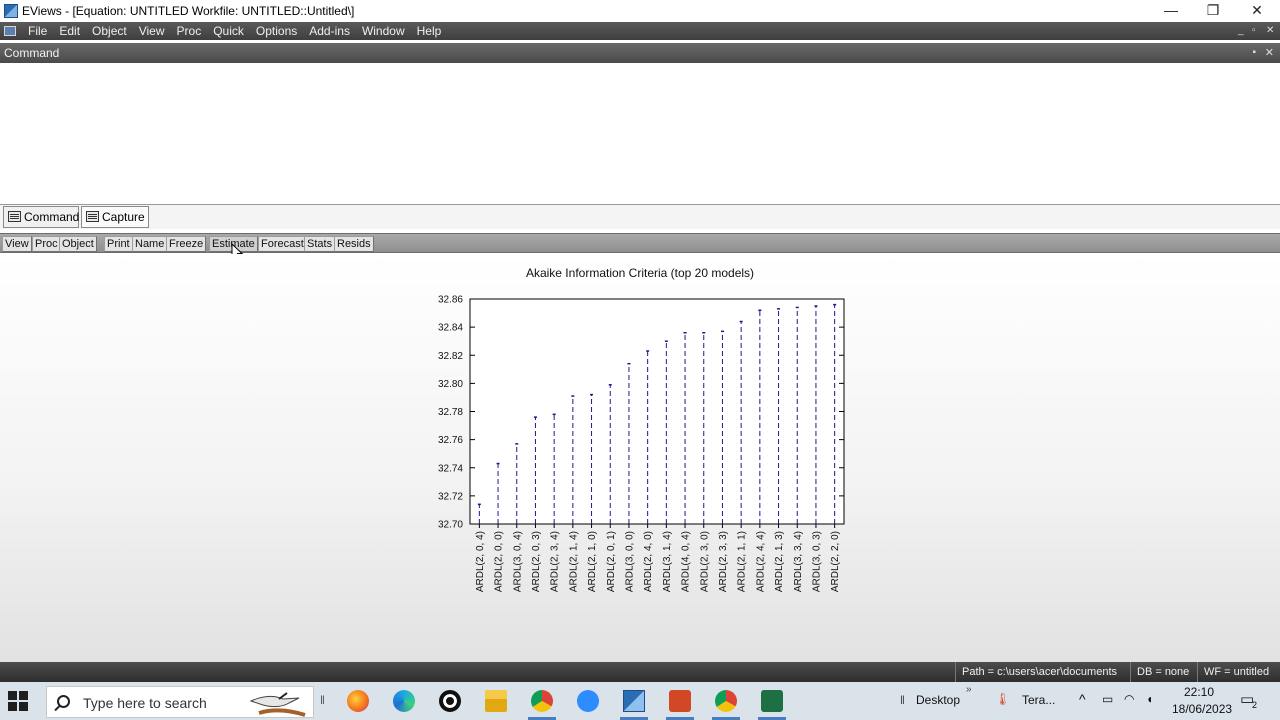 This screenshot has height=720, width=1280. What do you see at coordinates (383, 31) in the screenshot?
I see `menu-window: Window` at bounding box center [383, 31].